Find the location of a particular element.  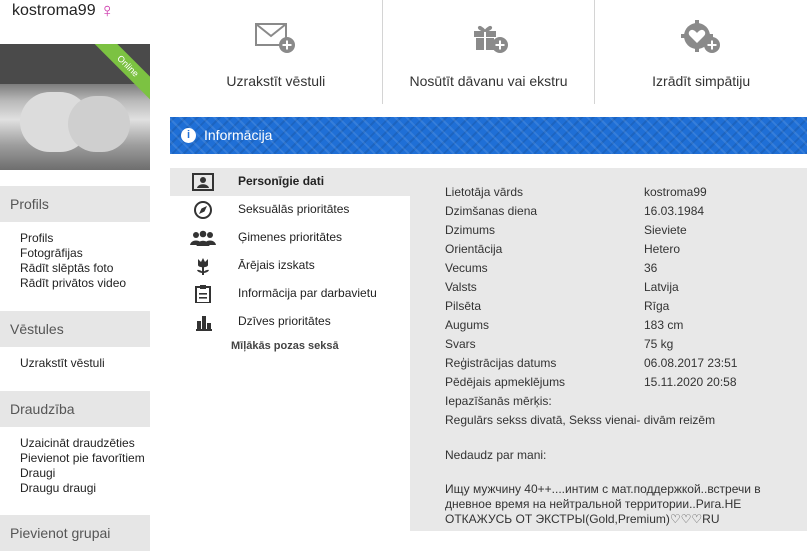

detail-value: 75 kg is located at coordinates (659, 344).